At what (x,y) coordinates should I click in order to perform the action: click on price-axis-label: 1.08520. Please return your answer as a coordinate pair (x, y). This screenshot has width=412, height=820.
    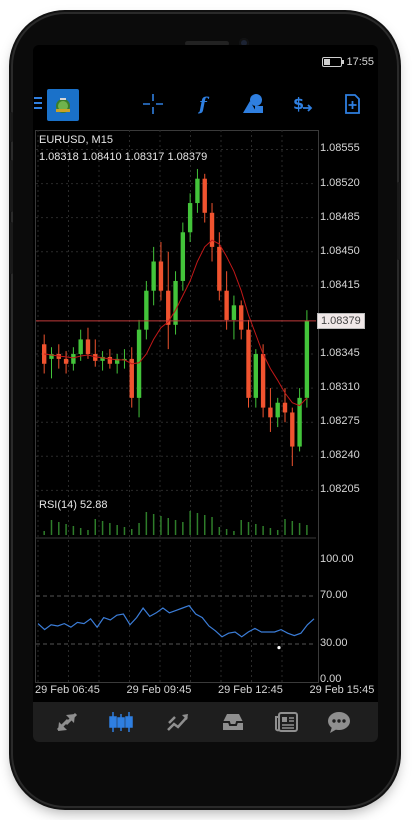
    Looking at the image, I should click on (340, 182).